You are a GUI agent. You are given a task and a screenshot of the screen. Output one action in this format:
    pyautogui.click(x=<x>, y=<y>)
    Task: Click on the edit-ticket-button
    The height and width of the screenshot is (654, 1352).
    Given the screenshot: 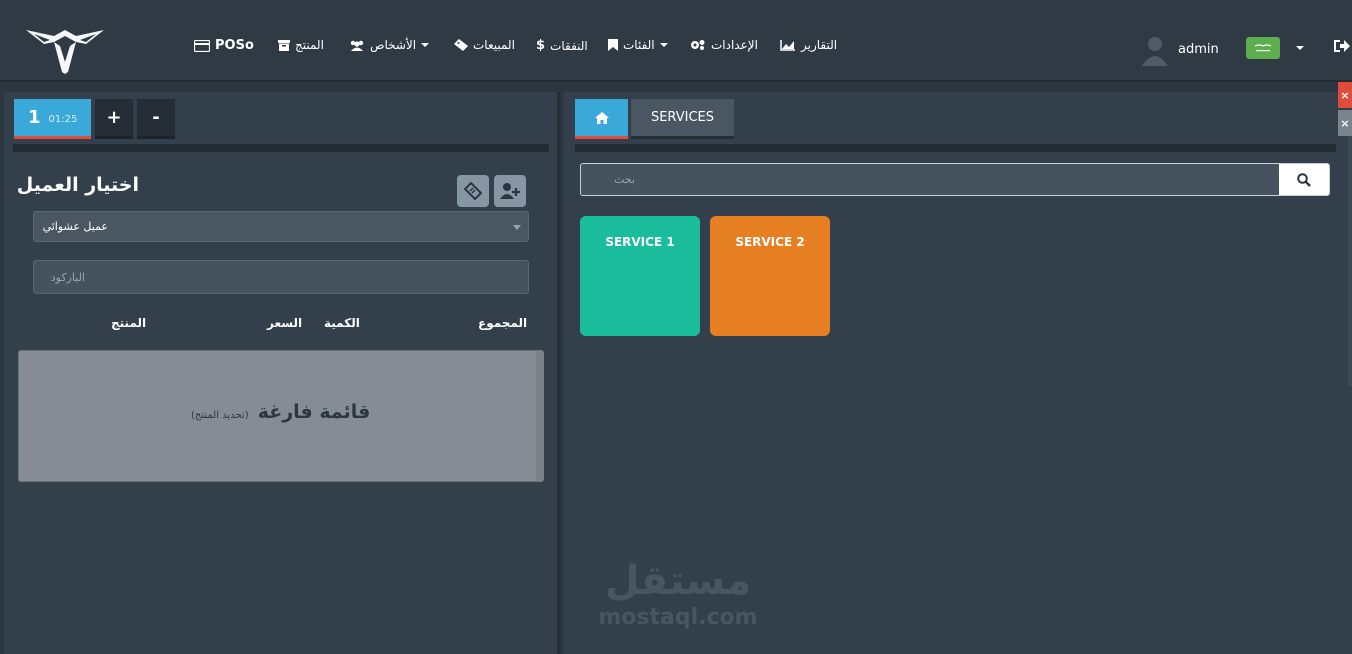 What is the action you would take?
    pyautogui.click(x=473, y=191)
    